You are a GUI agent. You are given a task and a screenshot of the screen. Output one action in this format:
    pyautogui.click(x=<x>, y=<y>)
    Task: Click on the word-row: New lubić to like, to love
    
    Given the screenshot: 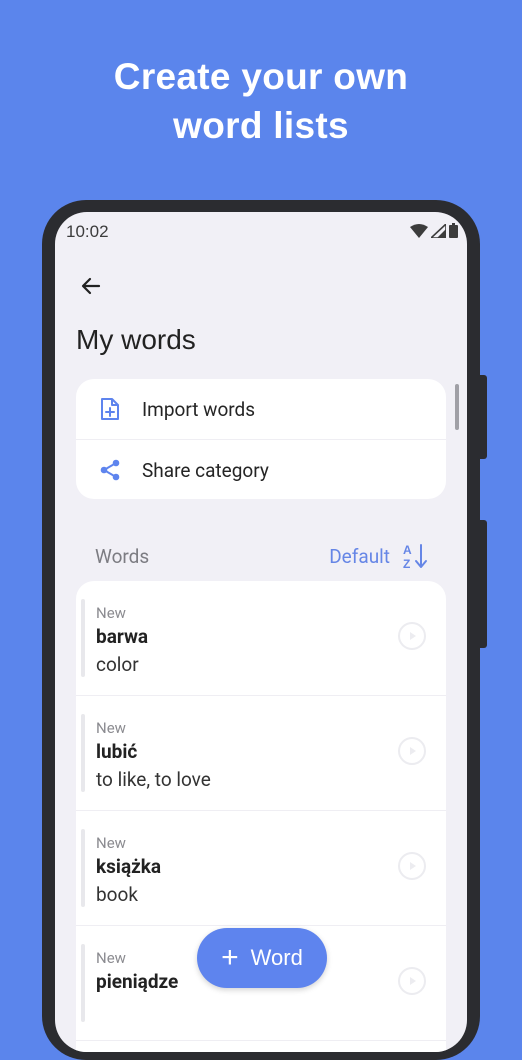 What is the action you would take?
    pyautogui.click(x=261, y=753)
    